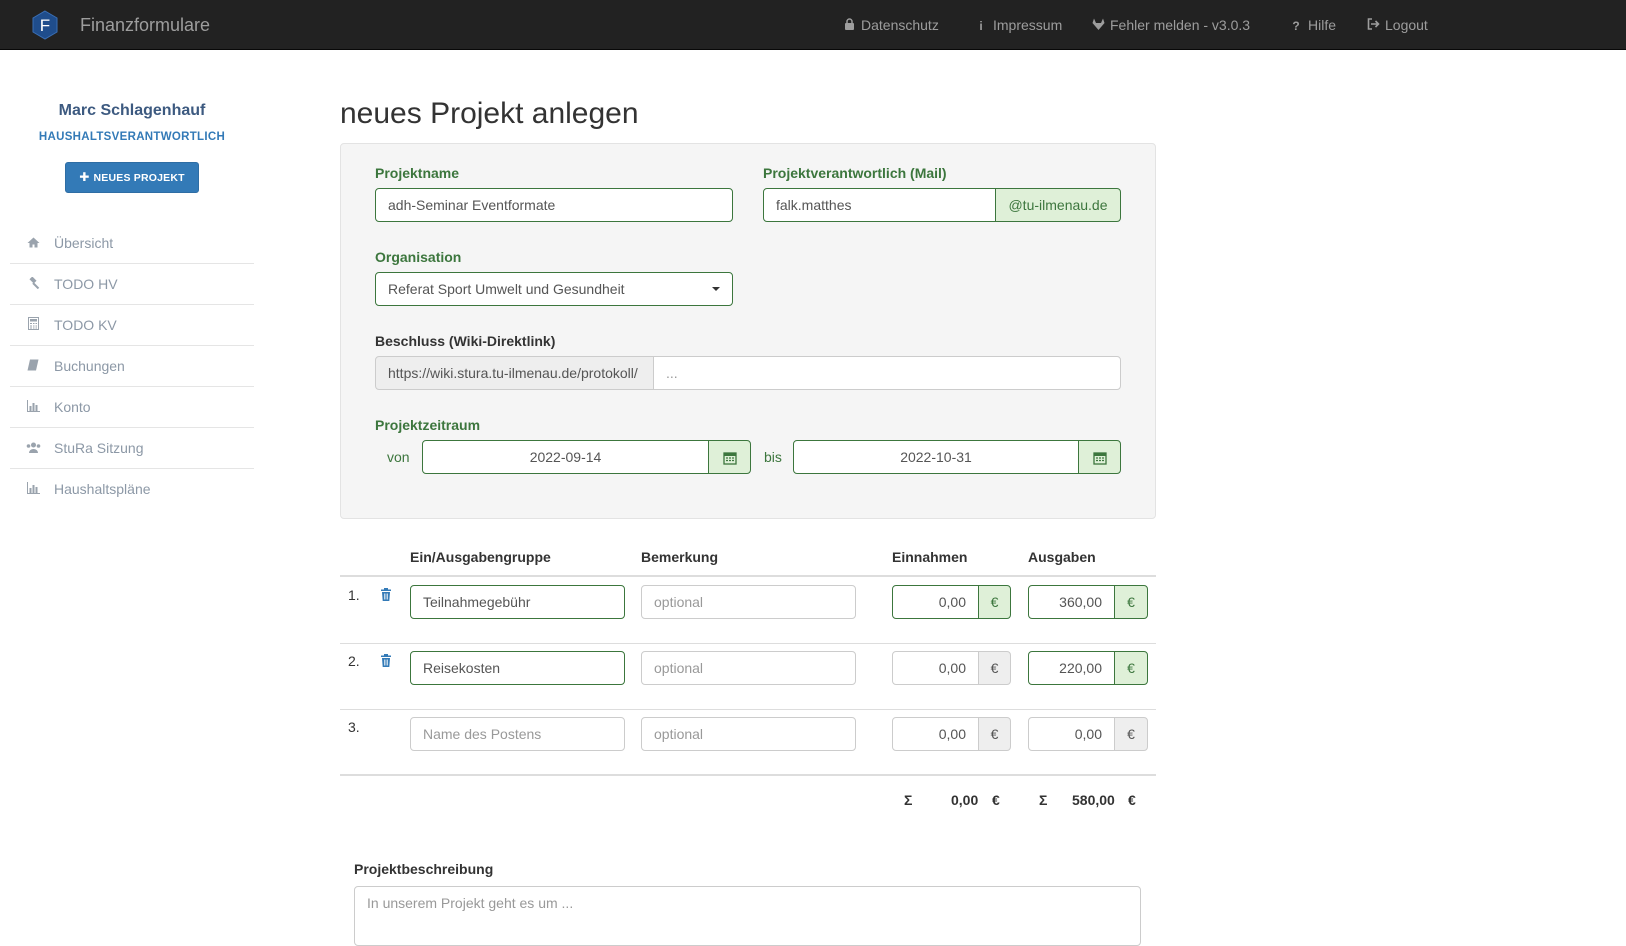 This screenshot has height=946, width=1626. Describe the element at coordinates (33, 326) in the screenshot. I see `calculator-icon` at that location.